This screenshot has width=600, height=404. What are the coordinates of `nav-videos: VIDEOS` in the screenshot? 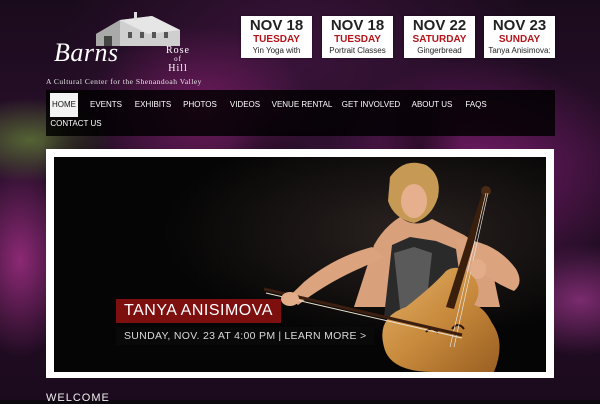 It's located at (245, 105).